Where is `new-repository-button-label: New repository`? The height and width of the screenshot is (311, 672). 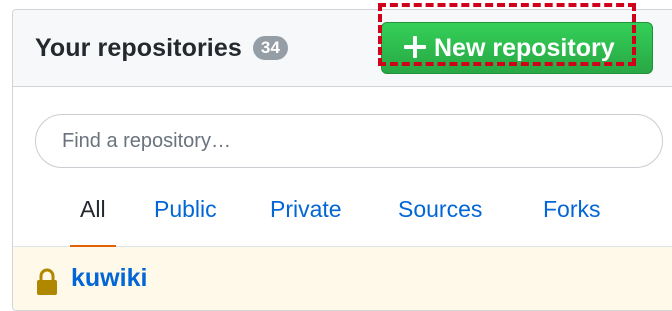
new-repository-button-label: New repository is located at coordinates (524, 48).